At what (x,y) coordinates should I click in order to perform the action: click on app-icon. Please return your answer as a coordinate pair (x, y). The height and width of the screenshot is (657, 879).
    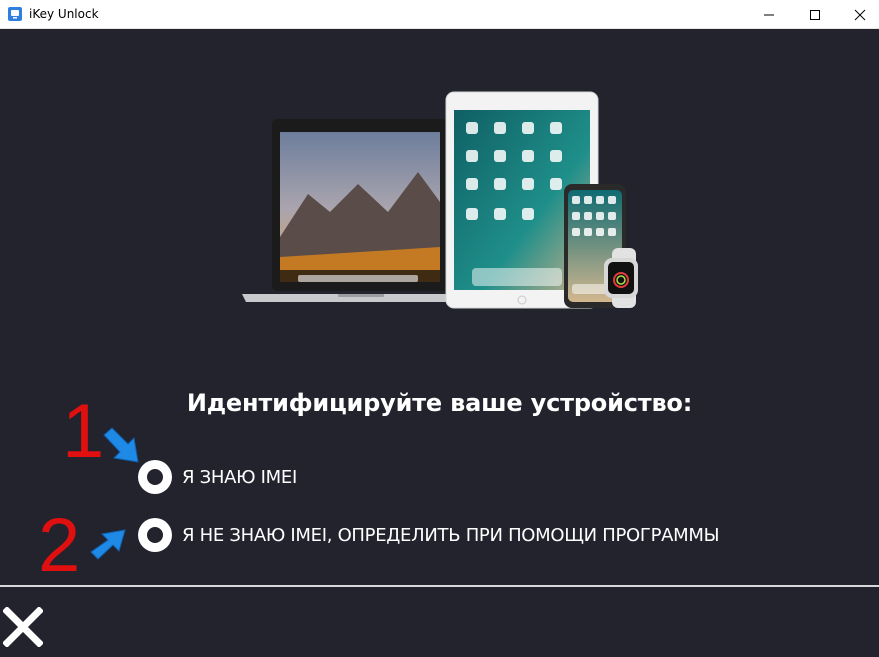
    Looking at the image, I should click on (15, 14).